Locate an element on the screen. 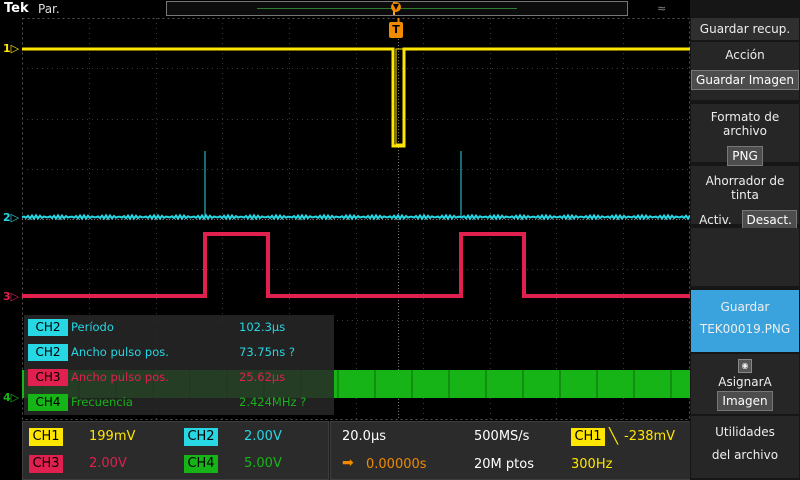 Image resolution: width=800 pixels, height=480 pixels. formato-menu-item: Formato de archivo PNG is located at coordinates (745, 135).